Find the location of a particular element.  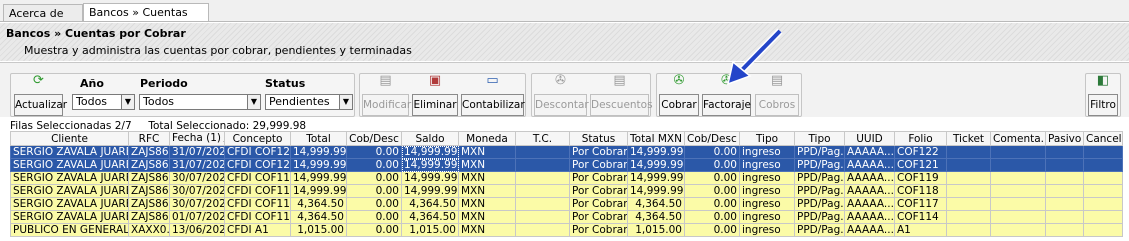

table-cell: CFDI COF114 is located at coordinates (257, 217).